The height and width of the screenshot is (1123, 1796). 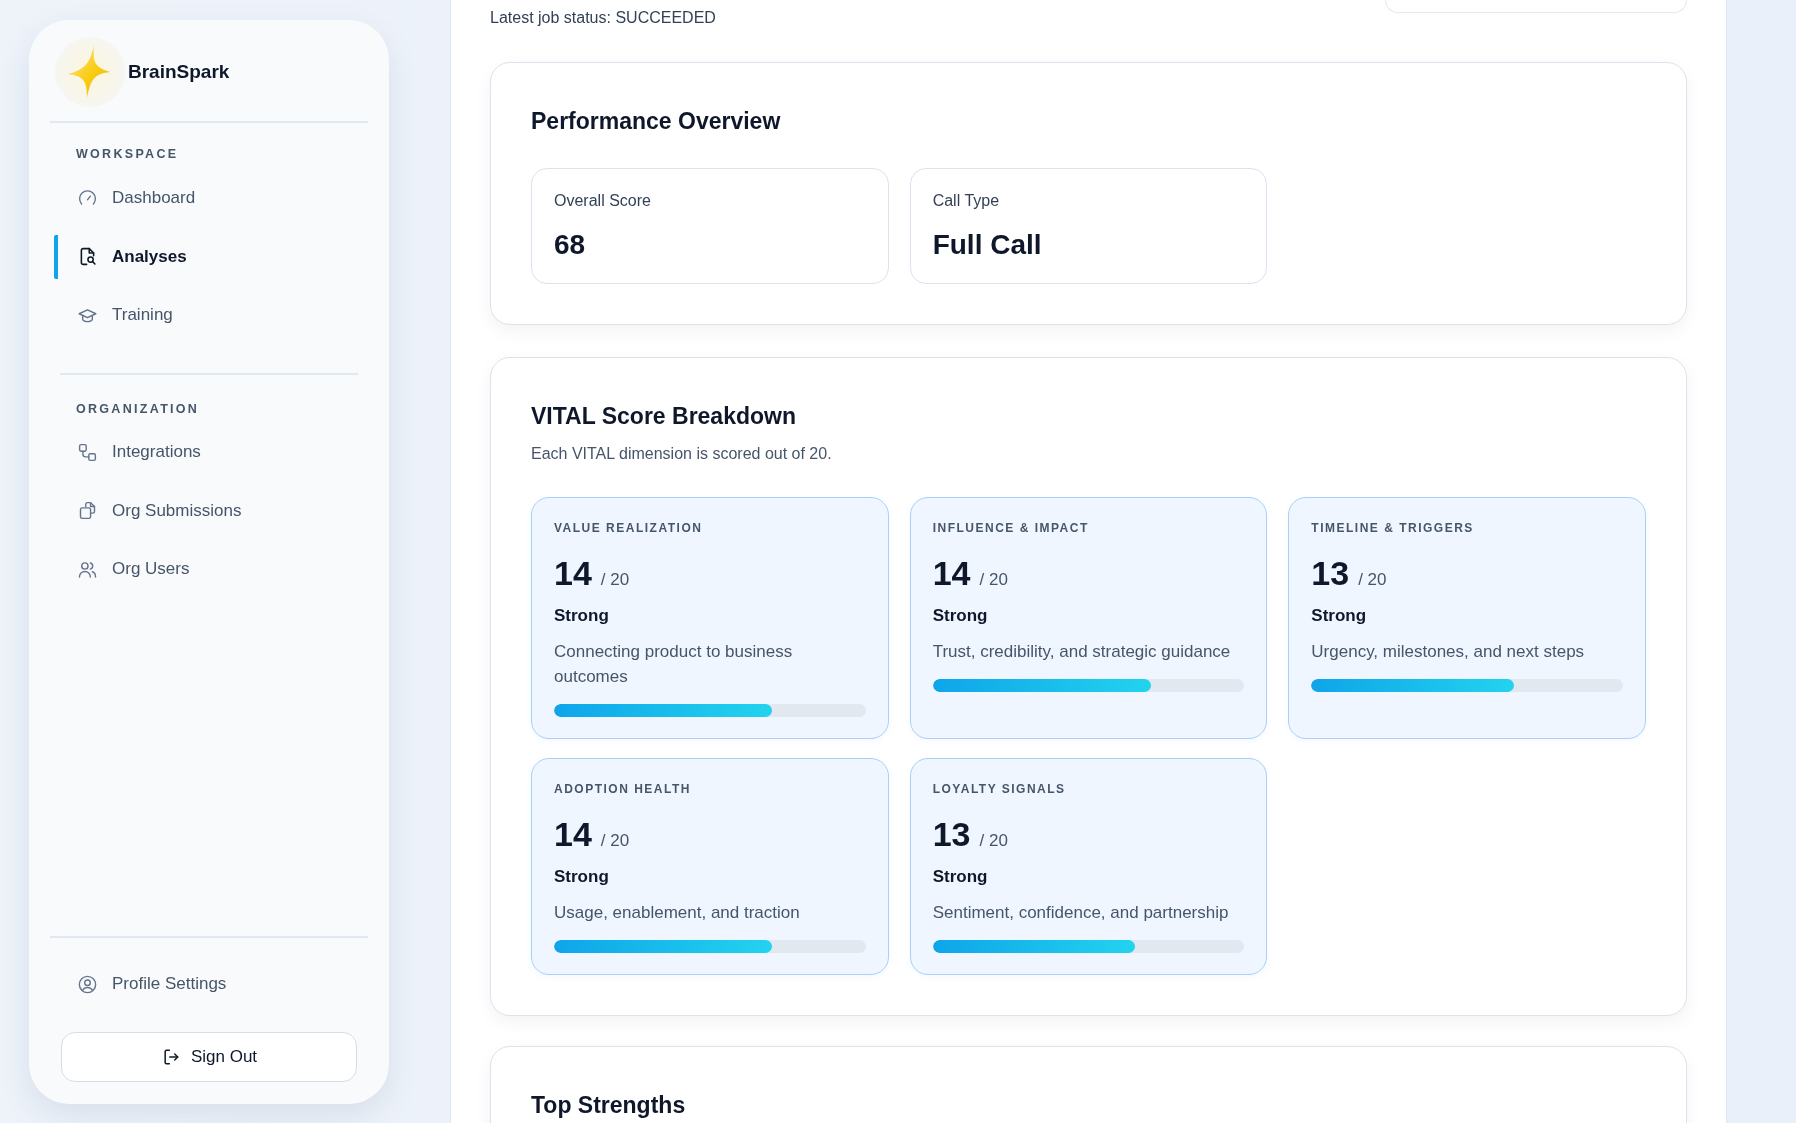 I want to click on profile-settings-link: Profile Settings, so click(x=211, y=984).